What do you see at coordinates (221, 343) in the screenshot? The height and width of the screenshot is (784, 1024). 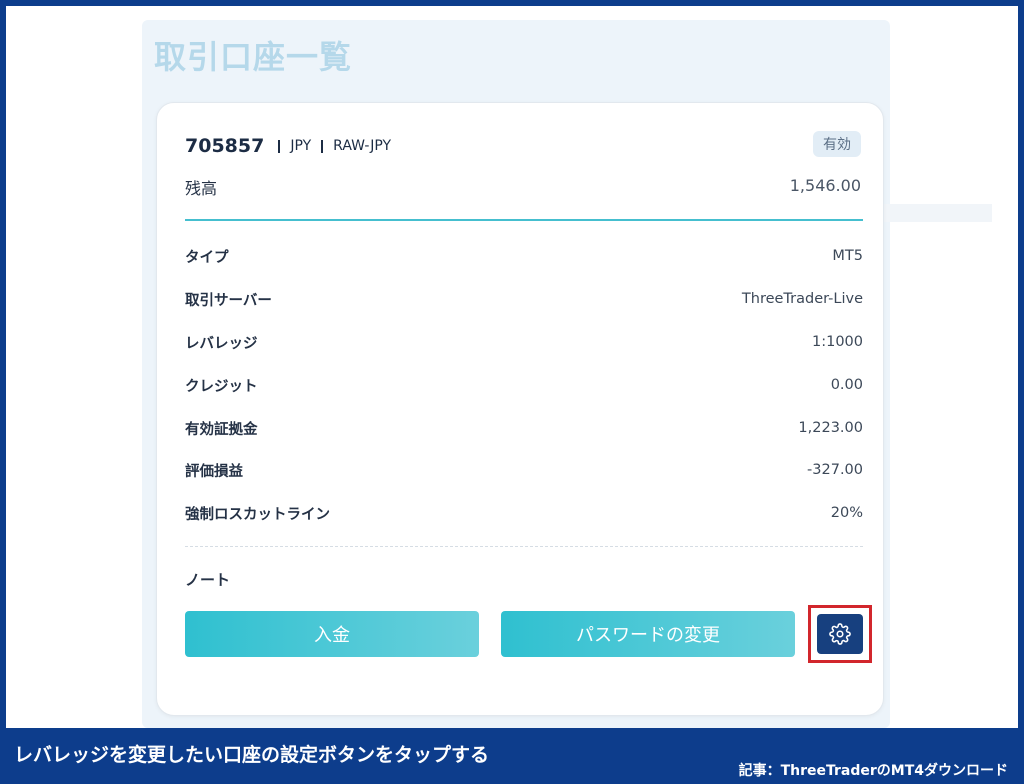 I see `detail-label: レバレッジ` at bounding box center [221, 343].